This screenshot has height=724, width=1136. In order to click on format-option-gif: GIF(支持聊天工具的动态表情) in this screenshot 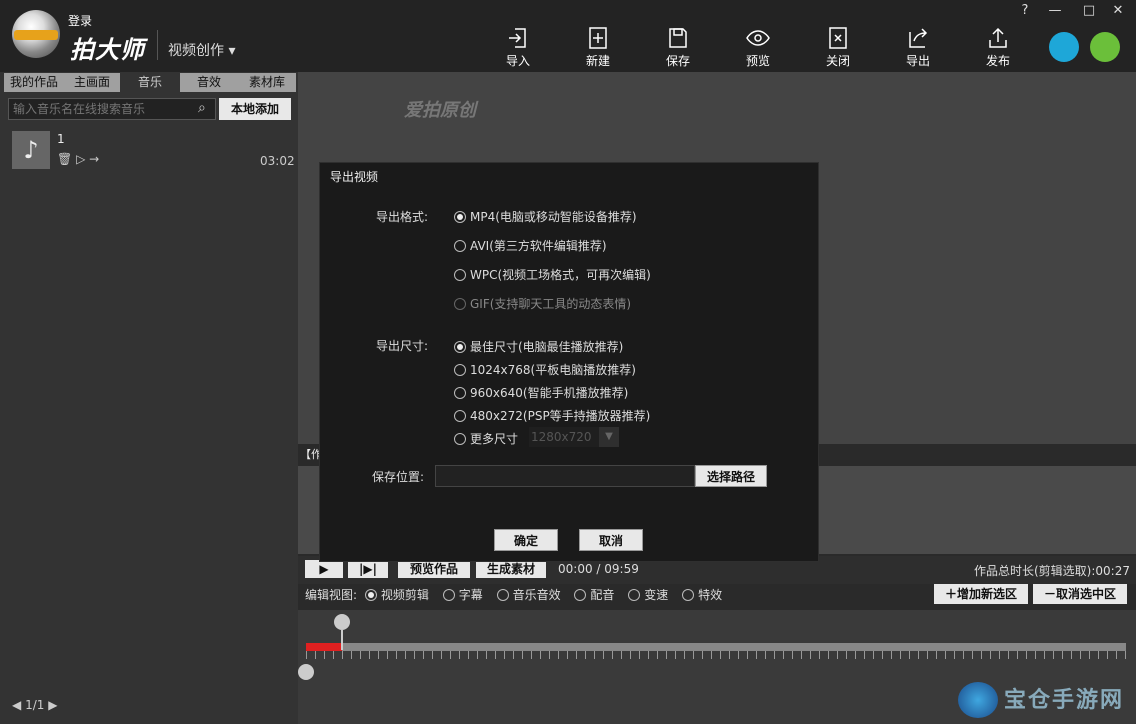, I will do `click(542, 303)`.